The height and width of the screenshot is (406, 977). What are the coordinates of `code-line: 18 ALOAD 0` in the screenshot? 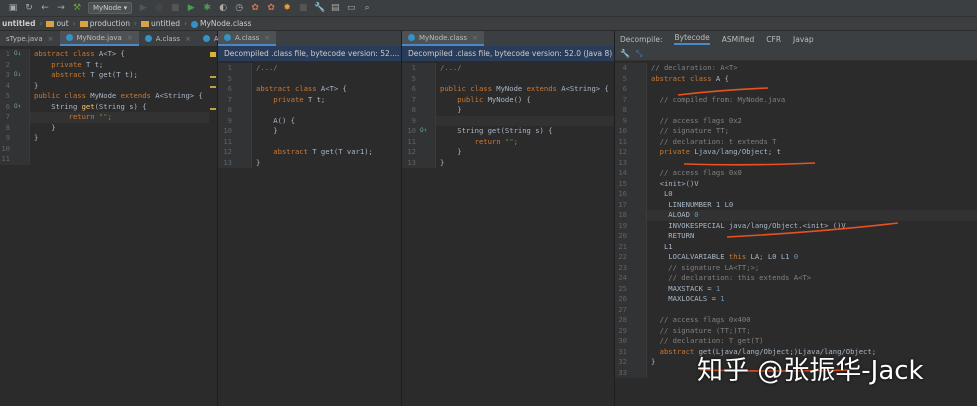 It's located at (796, 215).